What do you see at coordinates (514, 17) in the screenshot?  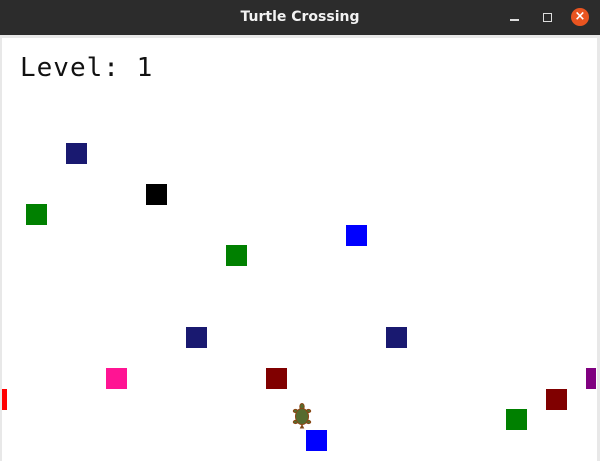 I see `minimize-button` at bounding box center [514, 17].